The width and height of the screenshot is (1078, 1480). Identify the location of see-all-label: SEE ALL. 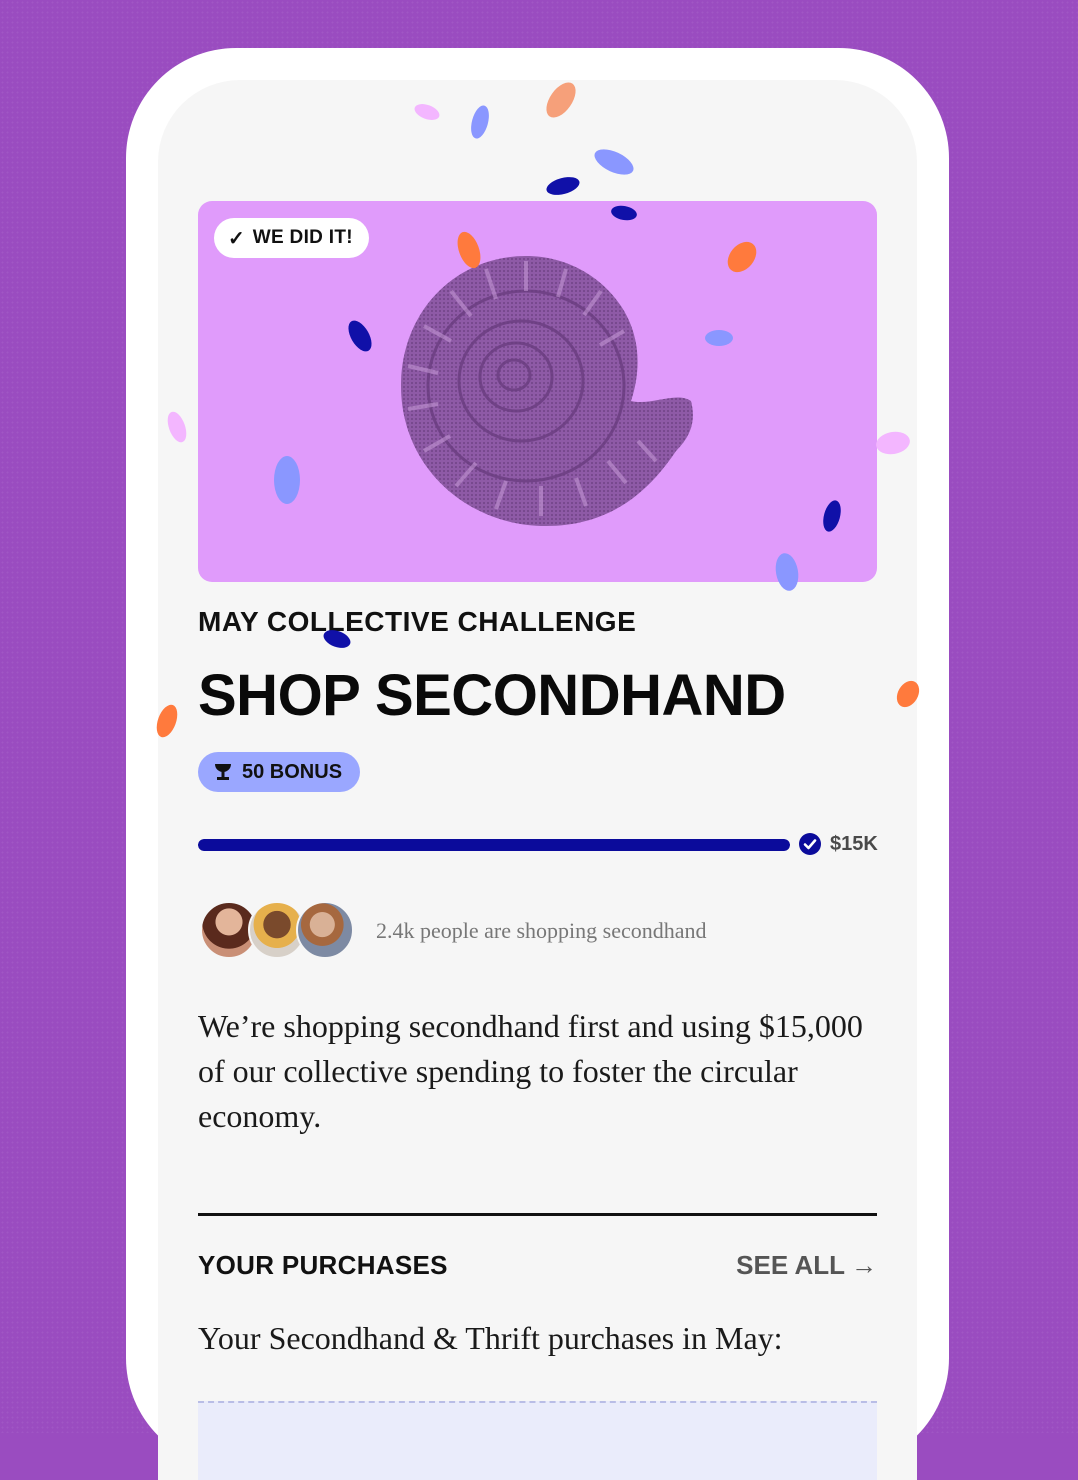
(790, 1265).